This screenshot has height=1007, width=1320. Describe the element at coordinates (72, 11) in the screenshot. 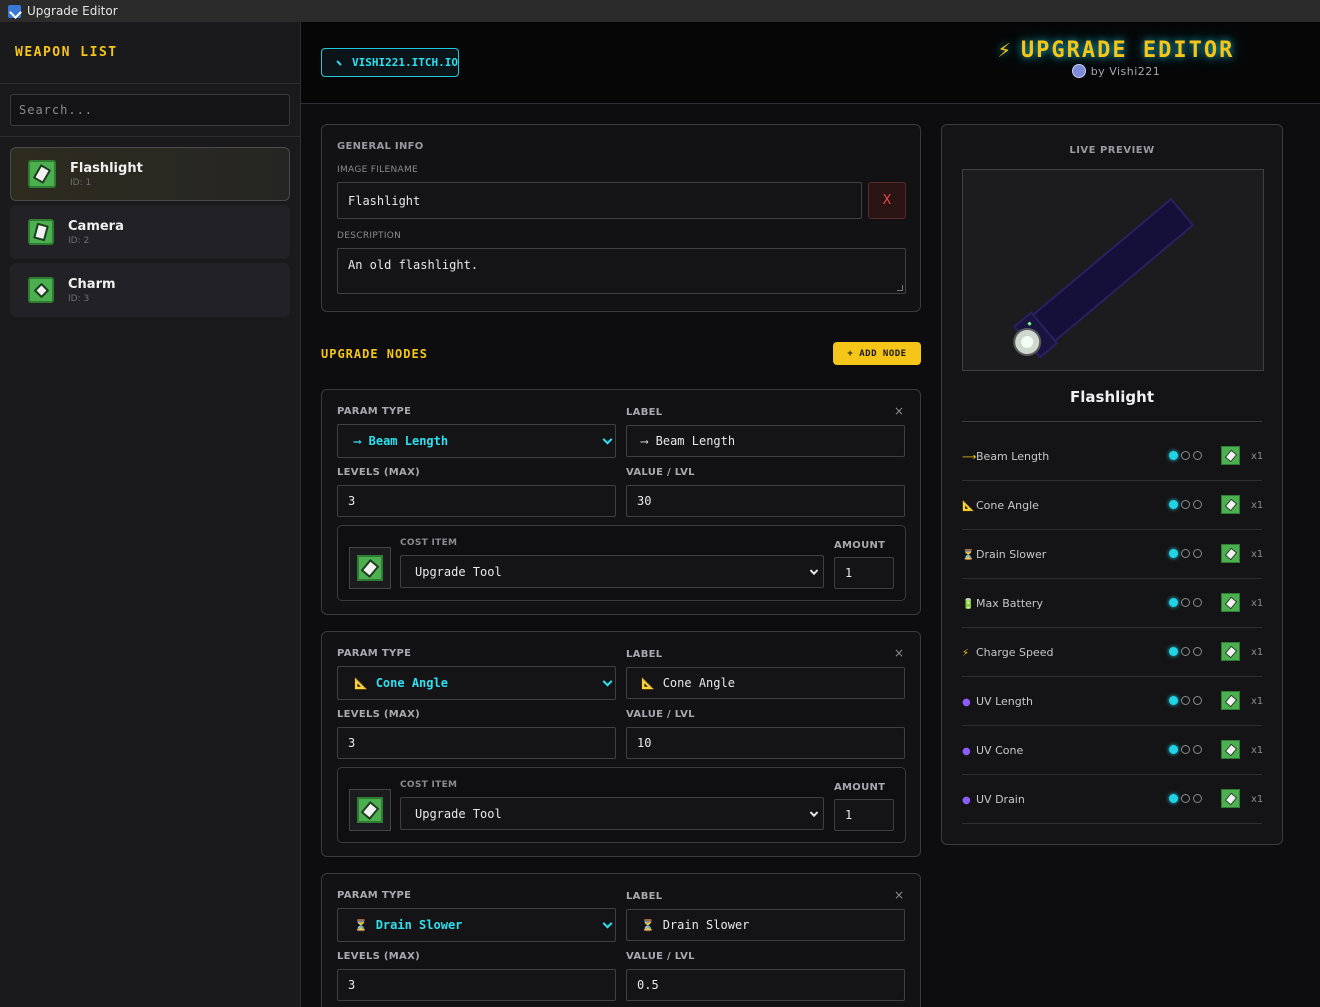

I see `window-title: Upgrade Editor` at that location.